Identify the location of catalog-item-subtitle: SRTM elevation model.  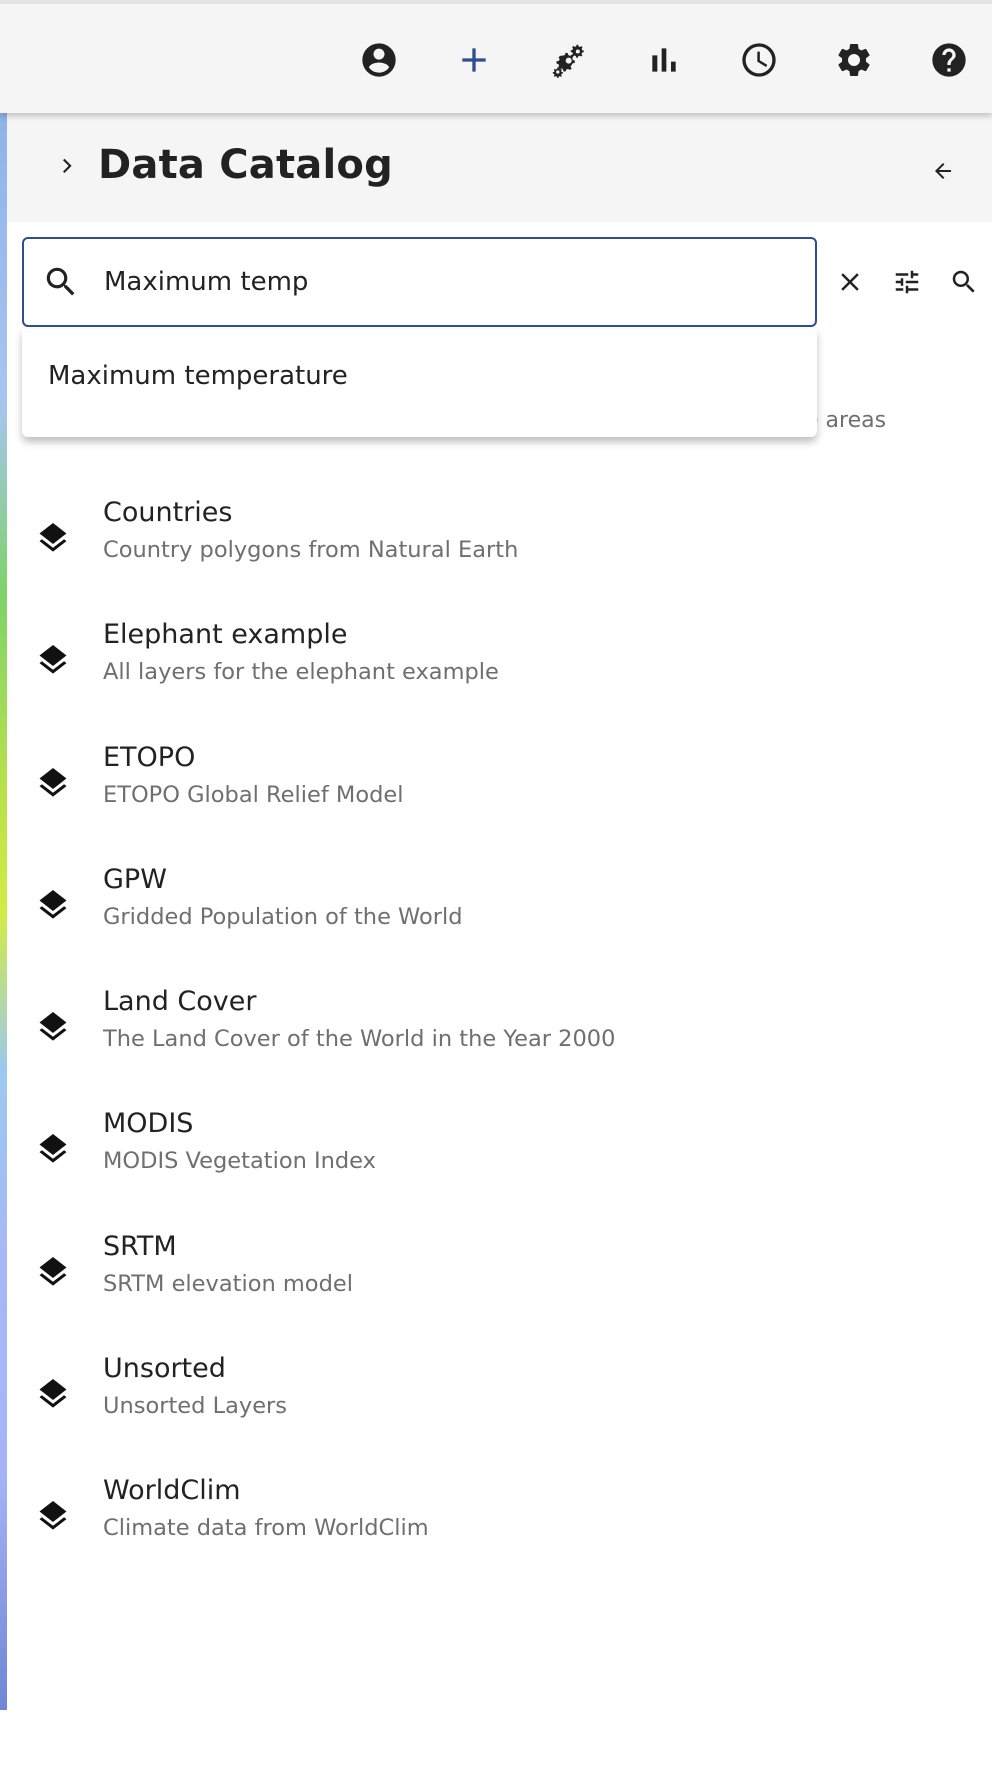
(228, 1283).